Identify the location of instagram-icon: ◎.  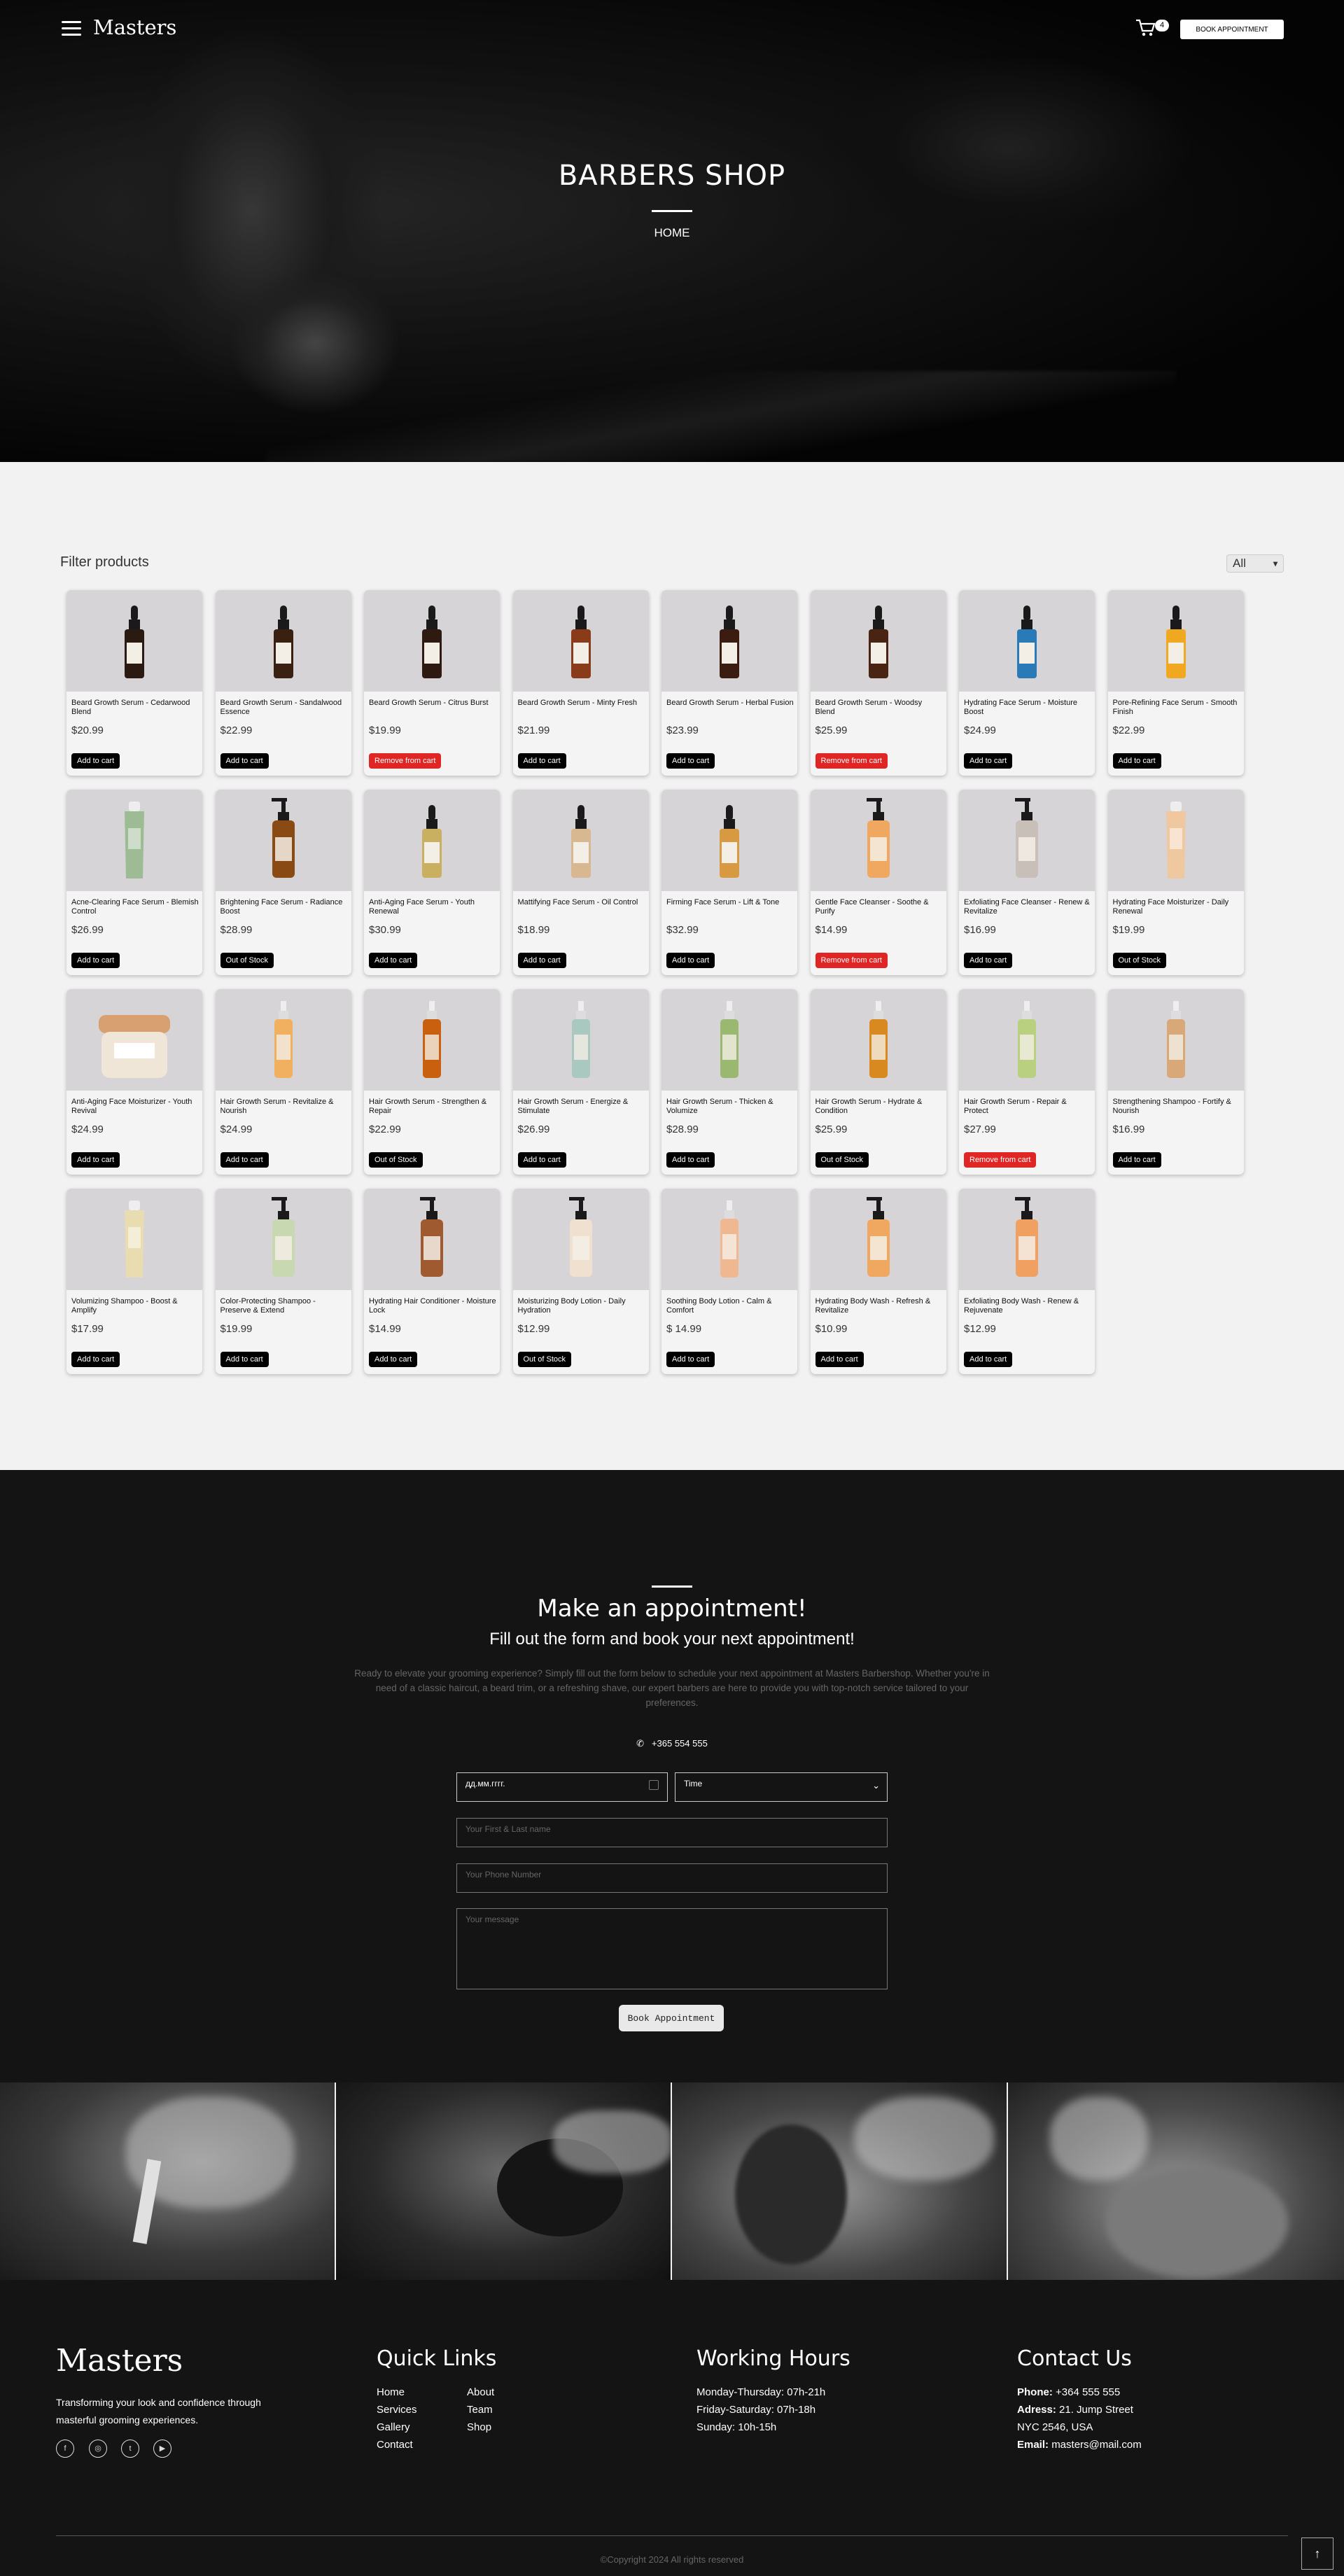
(98, 2449).